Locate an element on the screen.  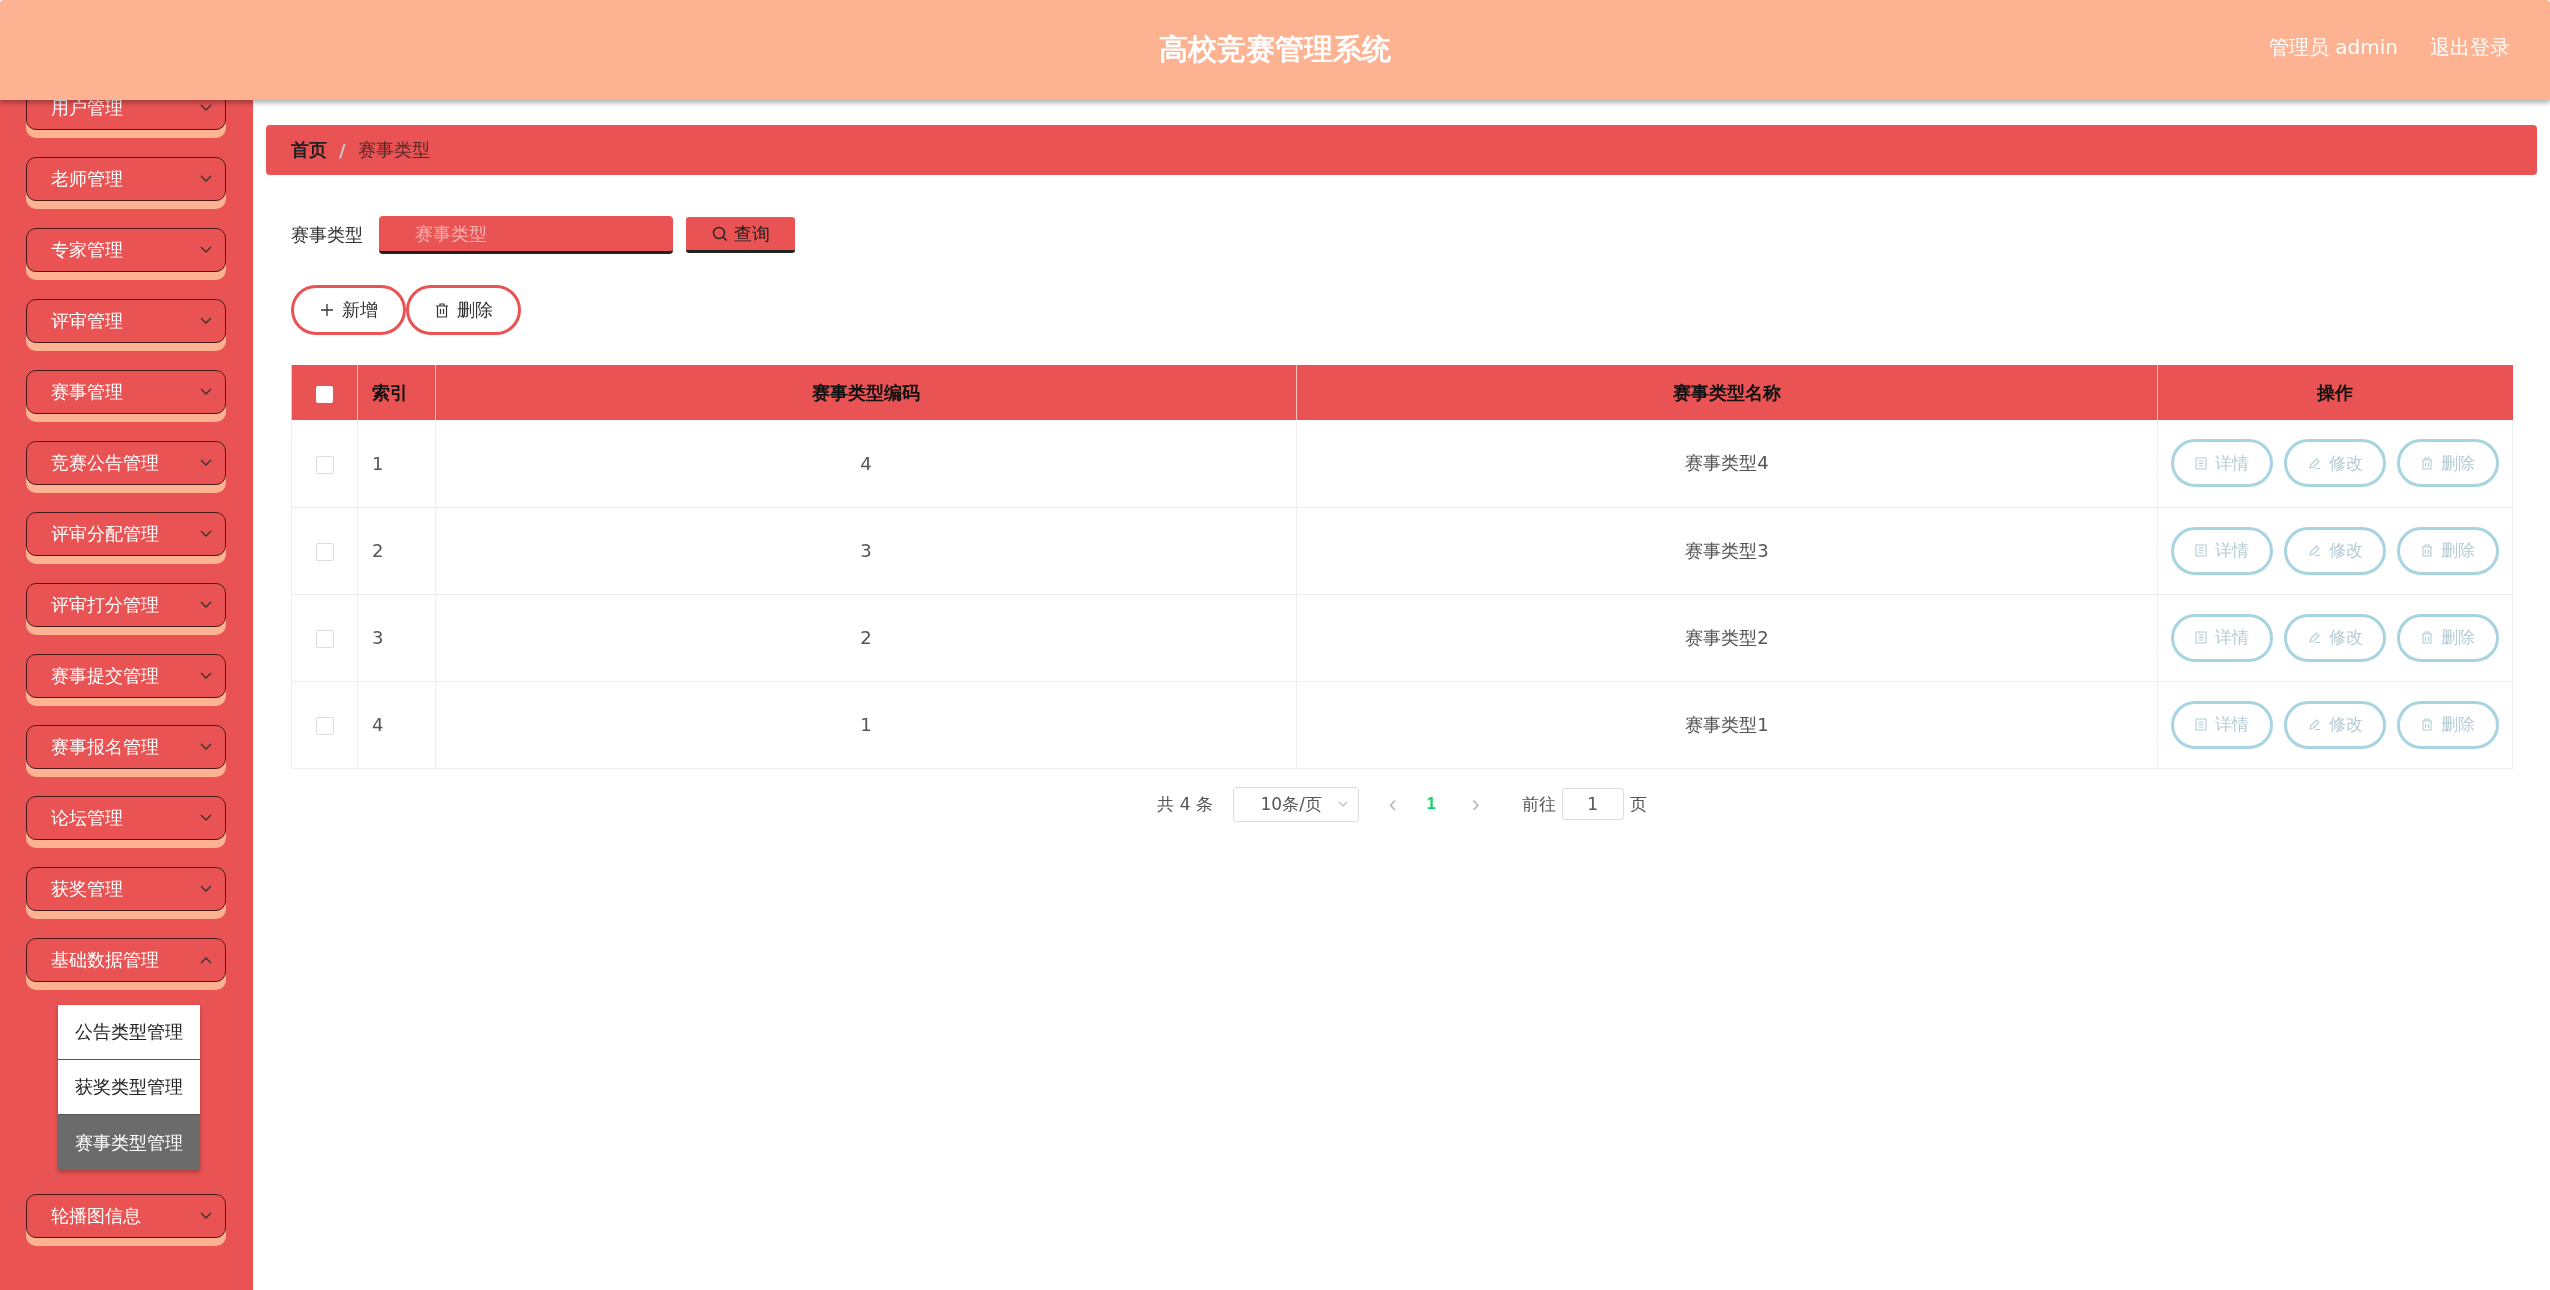
add-button: 新增 is located at coordinates (348, 310).